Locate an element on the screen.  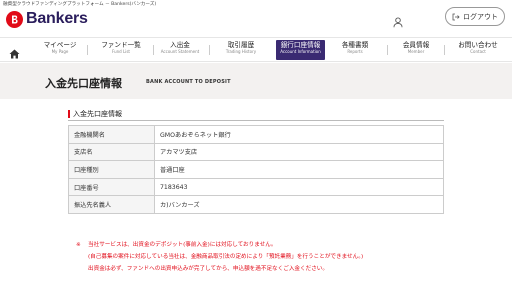
nav-item-contact: お問い合わせ Contact is located at coordinates (478, 50).